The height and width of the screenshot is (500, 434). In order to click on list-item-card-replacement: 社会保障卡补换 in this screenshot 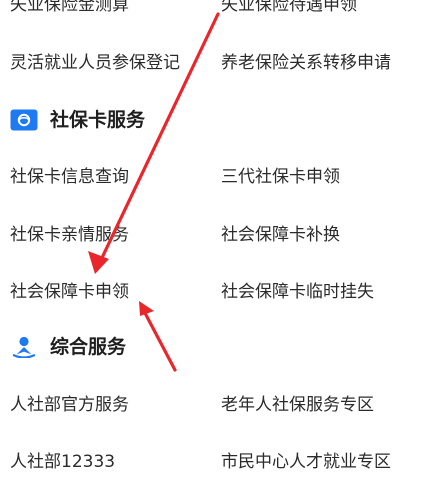, I will do `click(280, 235)`.